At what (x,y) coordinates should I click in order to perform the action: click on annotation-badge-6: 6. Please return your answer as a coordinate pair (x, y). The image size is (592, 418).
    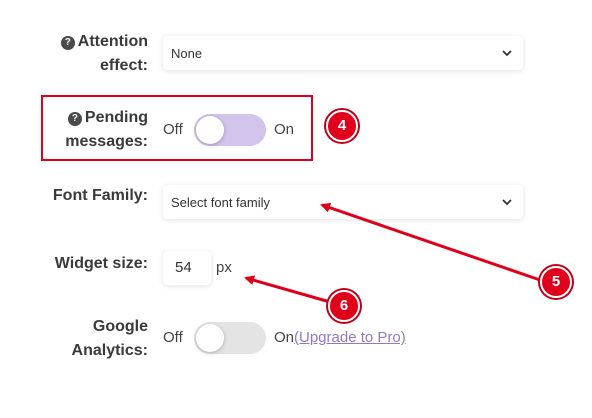
    Looking at the image, I should click on (344, 306).